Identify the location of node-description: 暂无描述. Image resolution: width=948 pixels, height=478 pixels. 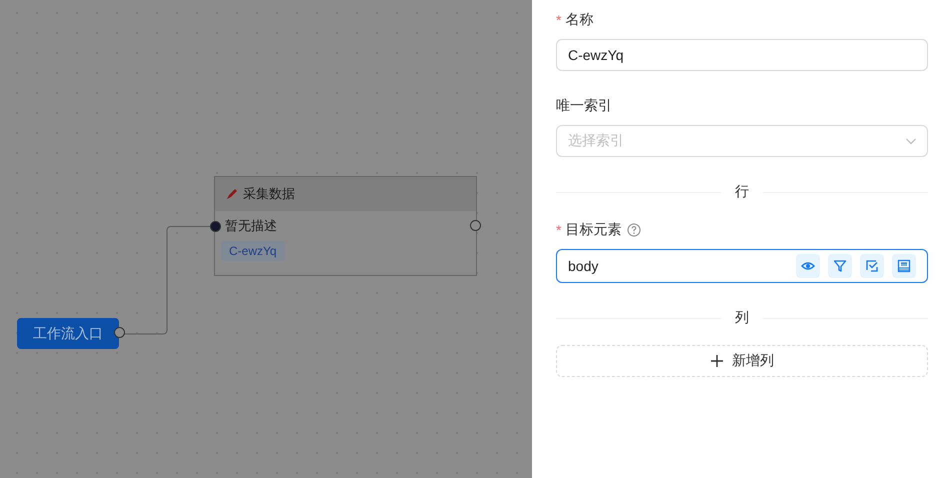
(250, 226).